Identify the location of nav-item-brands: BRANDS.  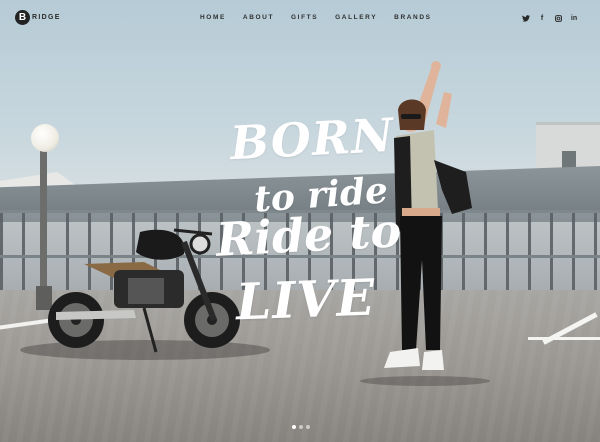
(412, 17).